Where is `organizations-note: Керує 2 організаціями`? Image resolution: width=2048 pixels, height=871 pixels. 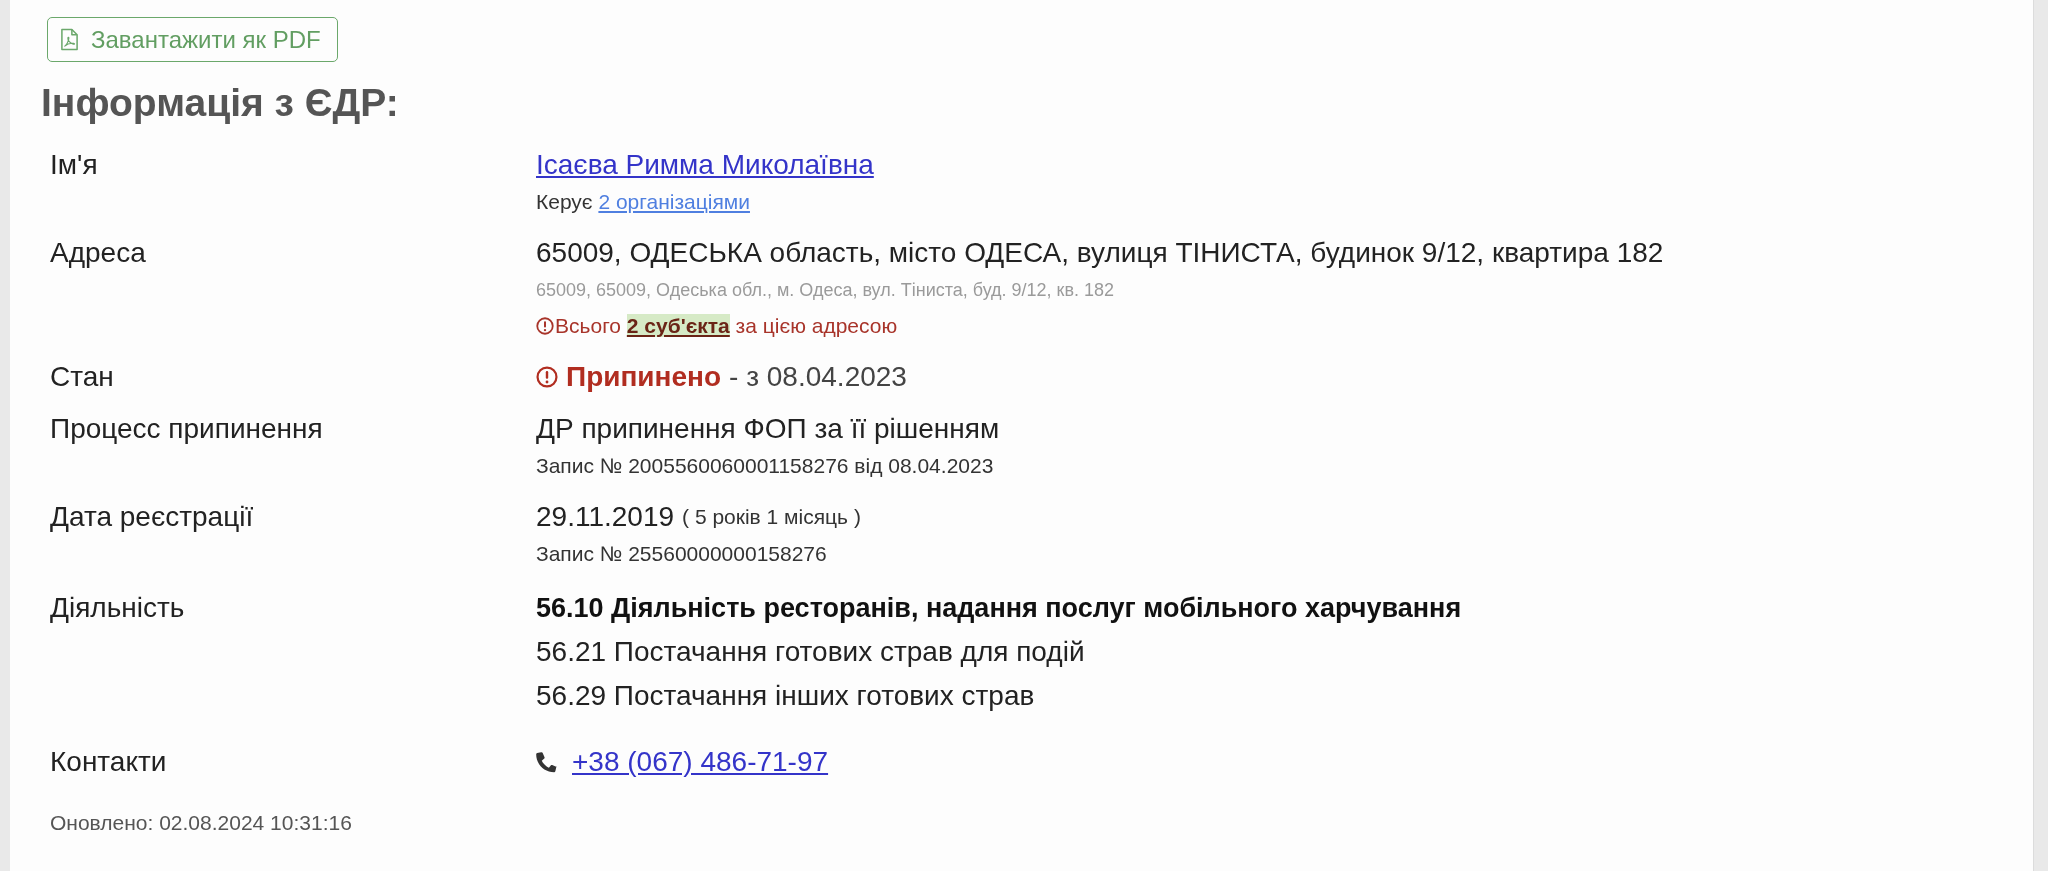
organizations-note: Керує 2 організаціями is located at coordinates (643, 202).